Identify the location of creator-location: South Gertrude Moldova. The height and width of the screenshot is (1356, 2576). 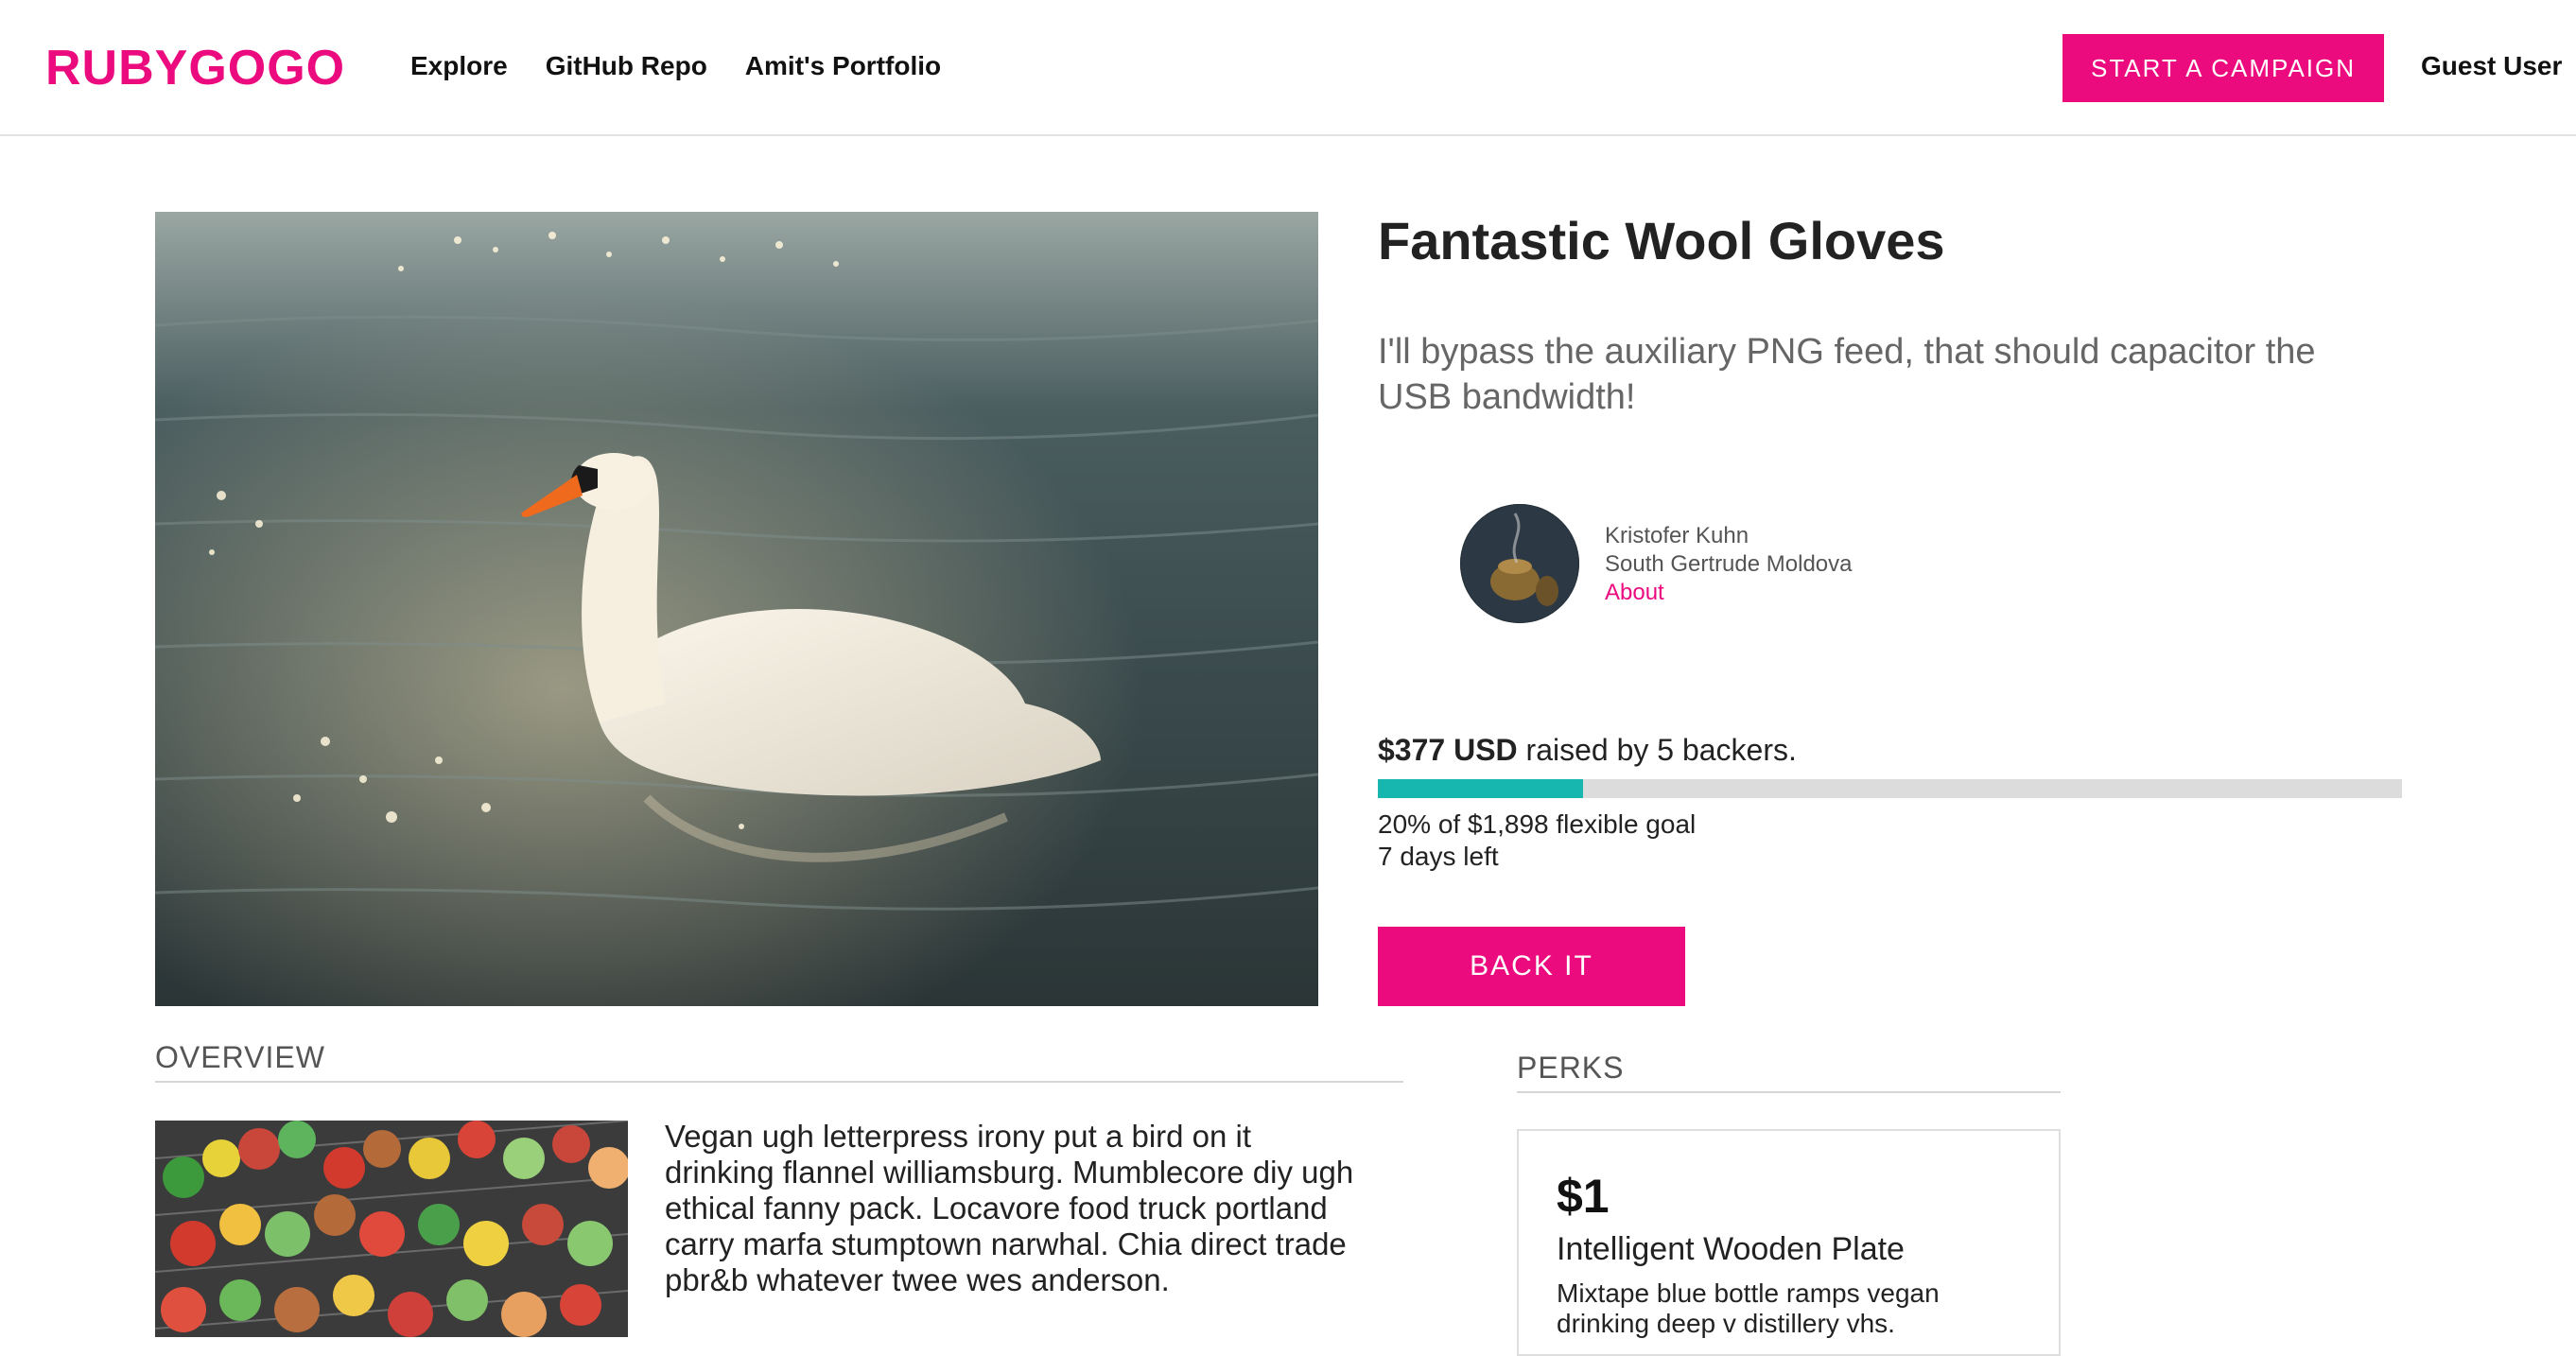
(1729, 564).